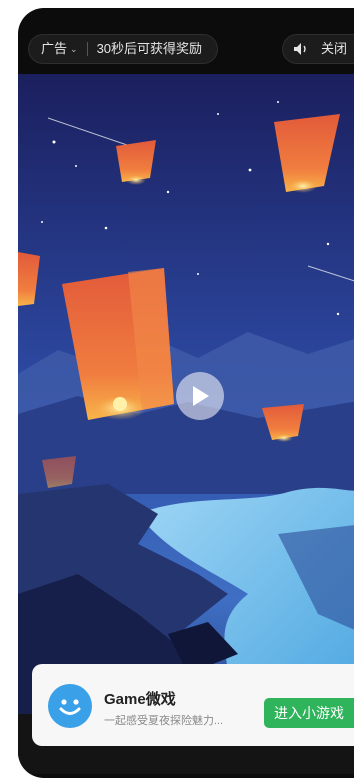 Image resolution: width=354 pixels, height=778 pixels. What do you see at coordinates (309, 713) in the screenshot?
I see `enter-mini-game-button: 进入小游戏` at bounding box center [309, 713].